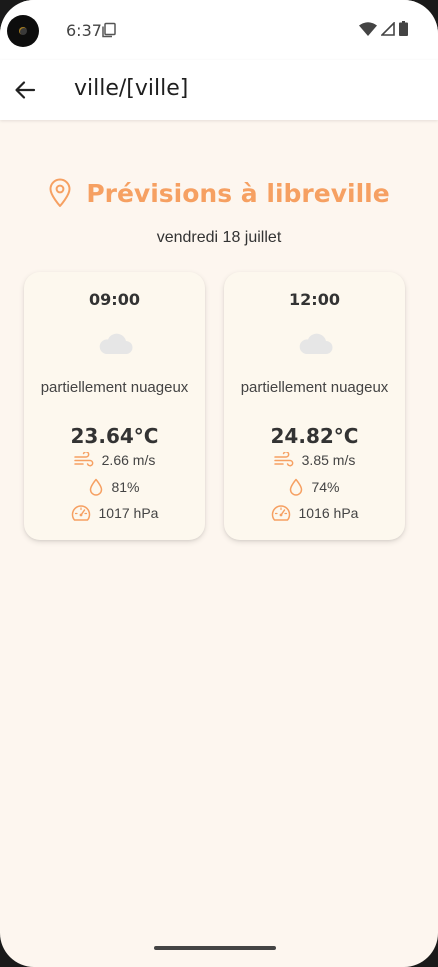  What do you see at coordinates (219, 30) in the screenshot?
I see `status-bar: 6:37` at bounding box center [219, 30].